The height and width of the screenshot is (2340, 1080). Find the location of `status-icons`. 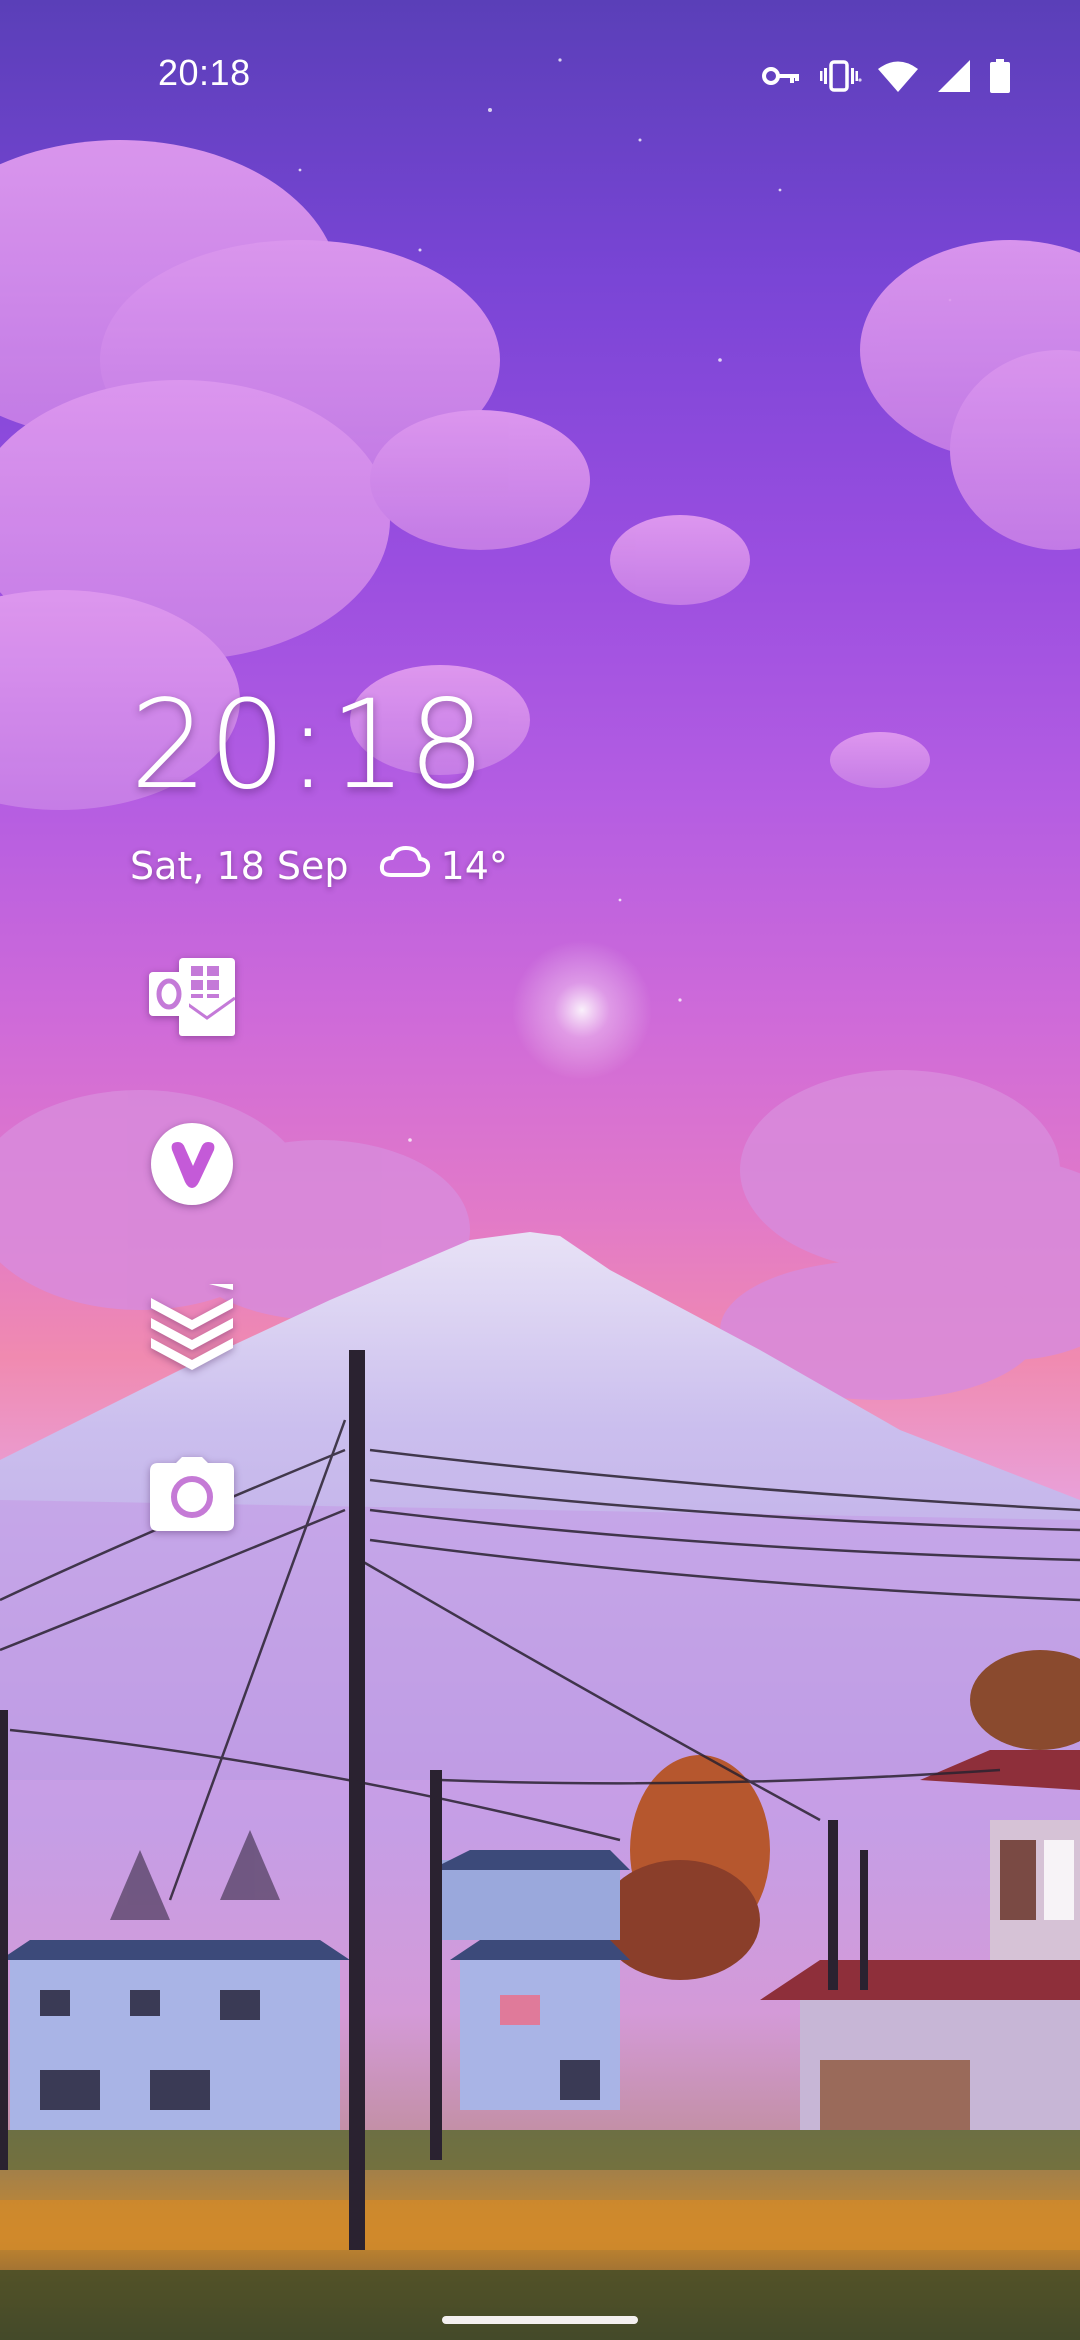

status-icons is located at coordinates (886, 76).